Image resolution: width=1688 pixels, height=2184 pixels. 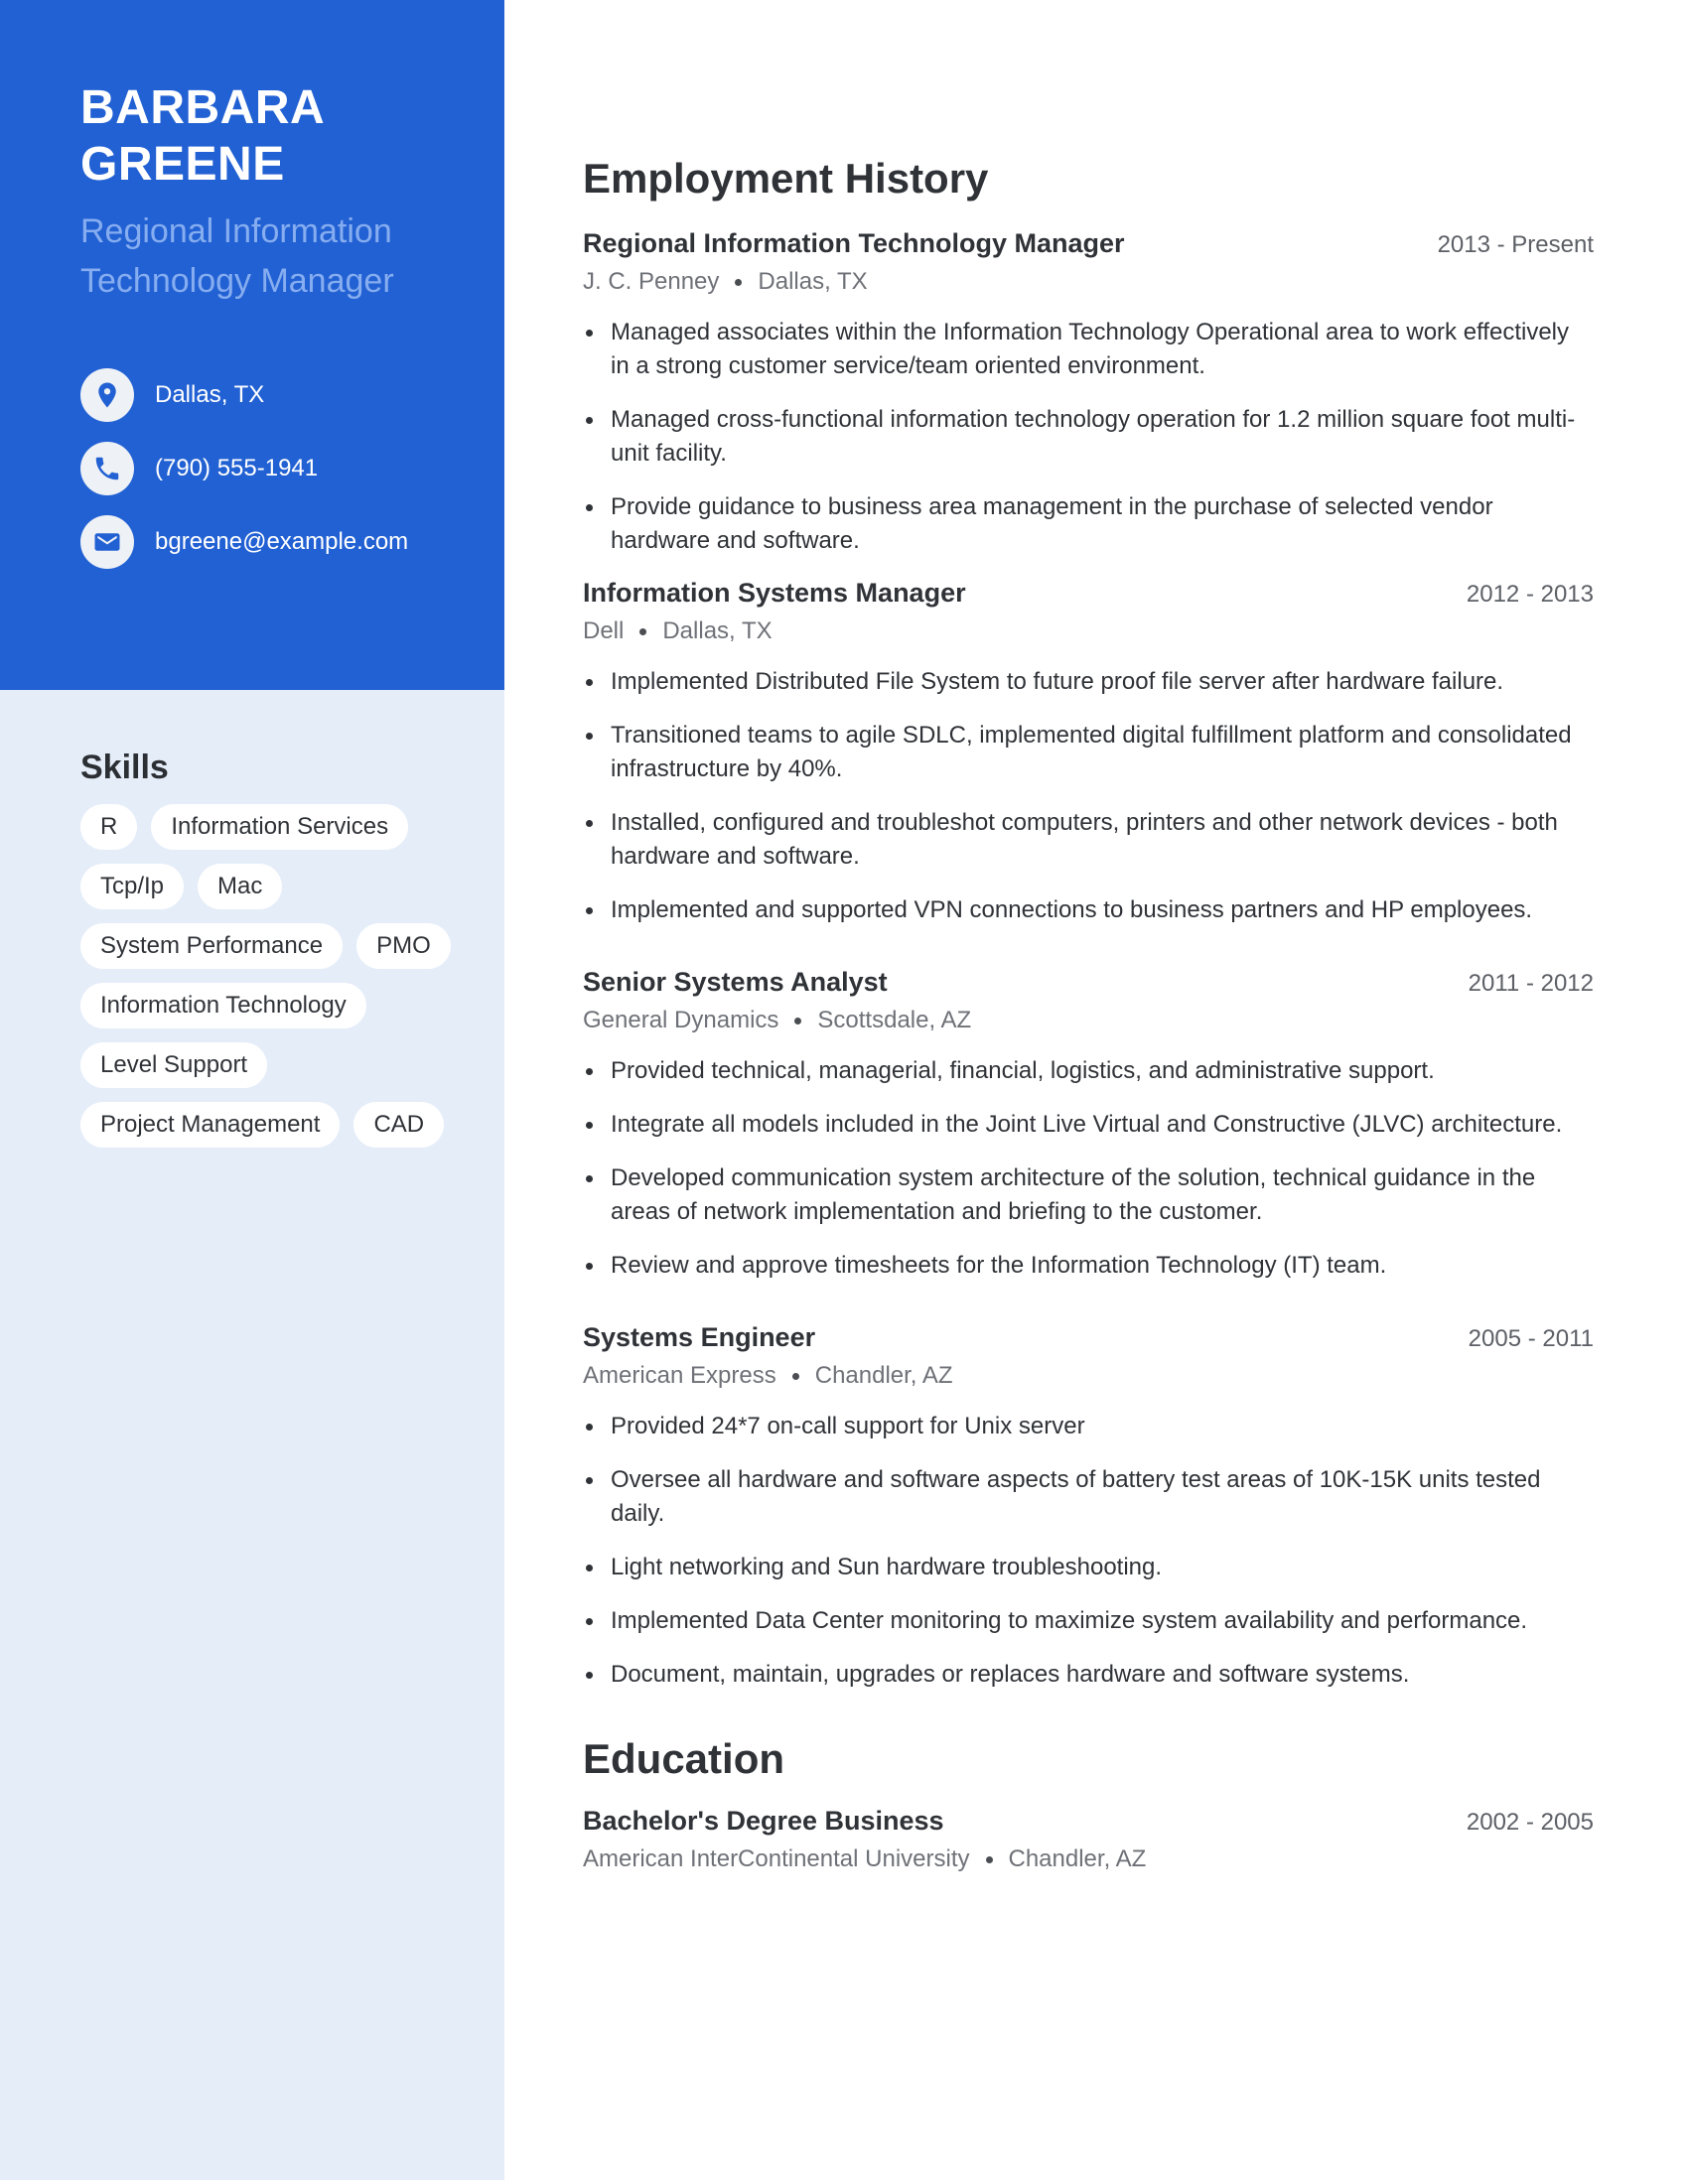 I want to click on entry-location: Dallas, TX, so click(x=813, y=281).